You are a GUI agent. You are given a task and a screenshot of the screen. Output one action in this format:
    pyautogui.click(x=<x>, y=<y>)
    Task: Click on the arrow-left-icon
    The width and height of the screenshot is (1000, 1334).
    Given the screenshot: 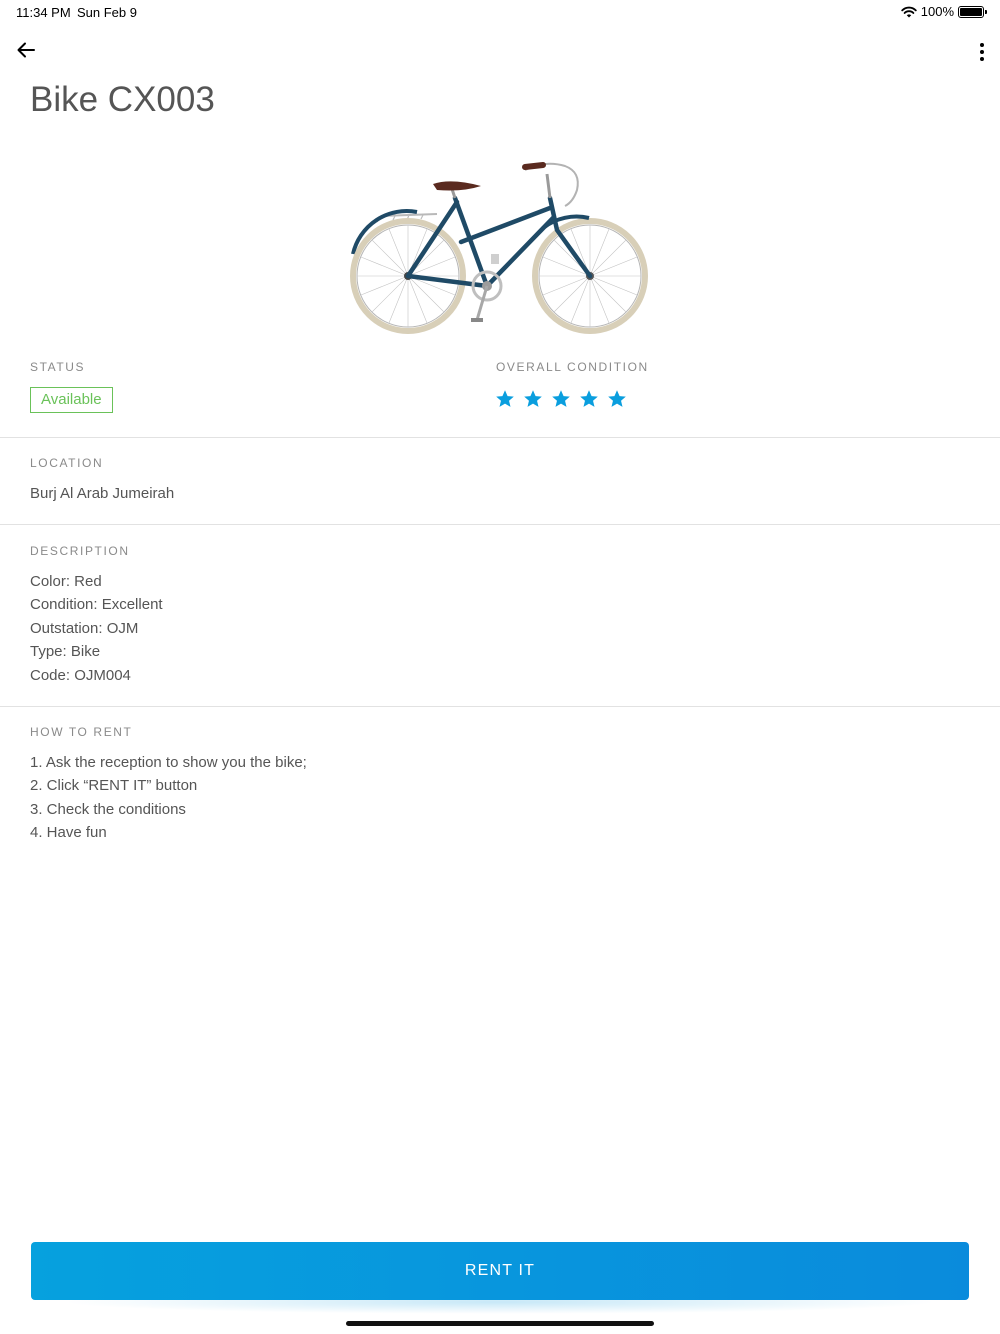 What is the action you would take?
    pyautogui.click(x=26, y=50)
    